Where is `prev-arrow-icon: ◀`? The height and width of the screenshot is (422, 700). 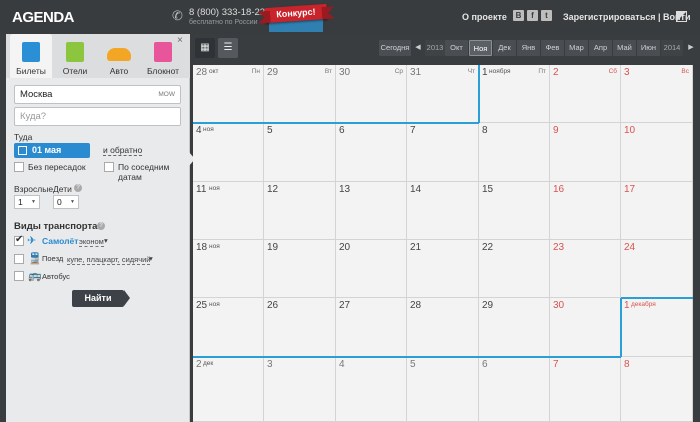
prev-arrow-icon: ◀ is located at coordinates (418, 48).